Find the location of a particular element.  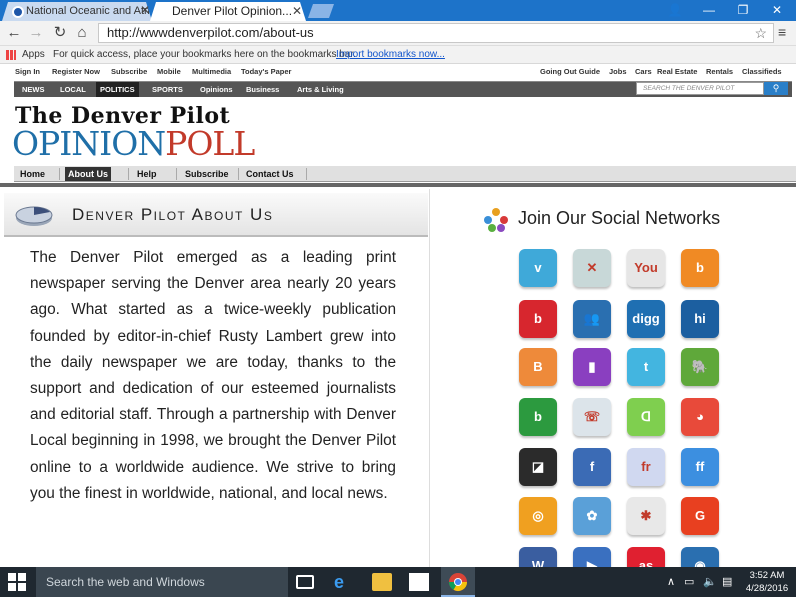

blogger-icon: b is located at coordinates (700, 268).